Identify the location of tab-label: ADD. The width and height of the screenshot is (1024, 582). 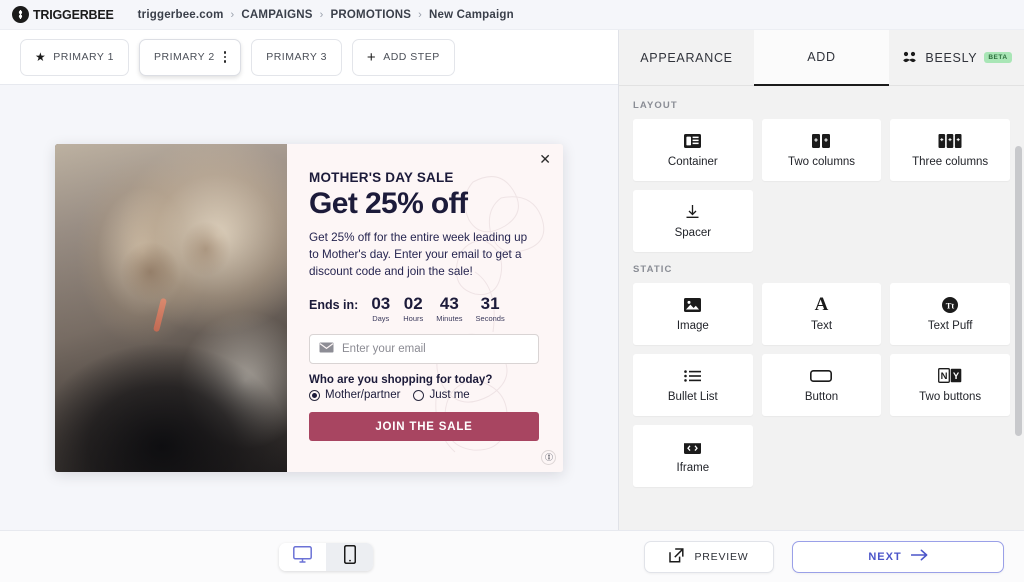
(821, 57).